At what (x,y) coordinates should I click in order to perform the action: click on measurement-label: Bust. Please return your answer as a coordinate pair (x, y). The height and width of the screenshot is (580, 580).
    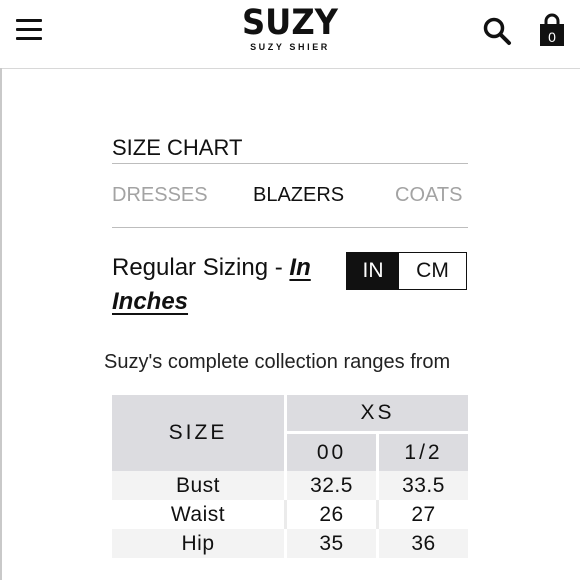
    Looking at the image, I should click on (199, 485).